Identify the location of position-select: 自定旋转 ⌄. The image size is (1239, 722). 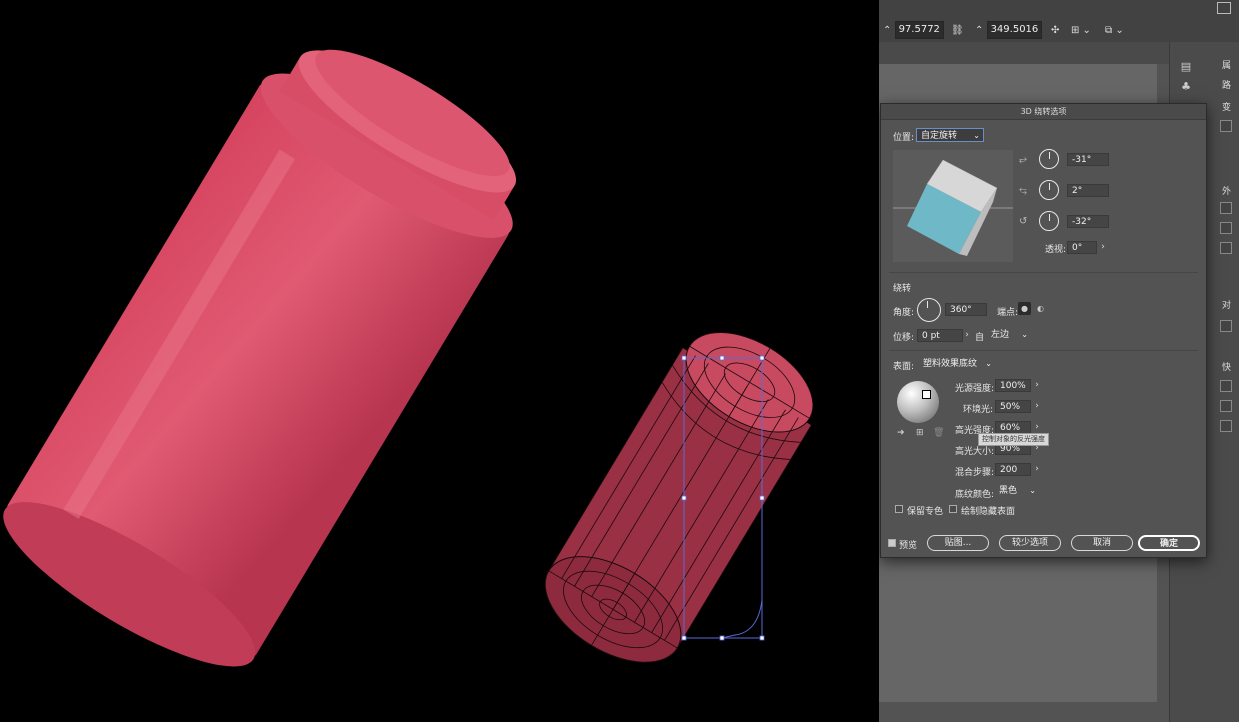
(950, 135).